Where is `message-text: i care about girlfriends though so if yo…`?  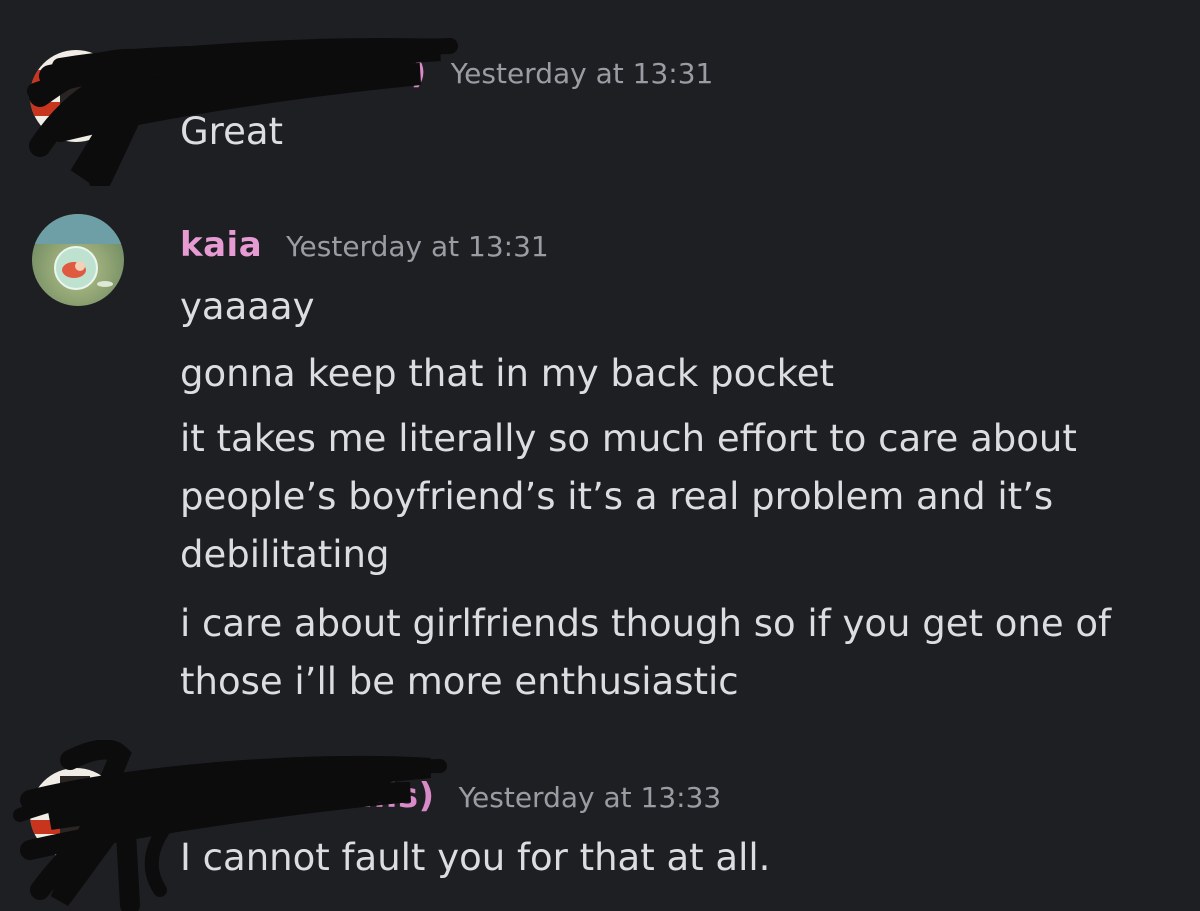 message-text: i care about girlfriends though so if yo… is located at coordinates (646, 623).